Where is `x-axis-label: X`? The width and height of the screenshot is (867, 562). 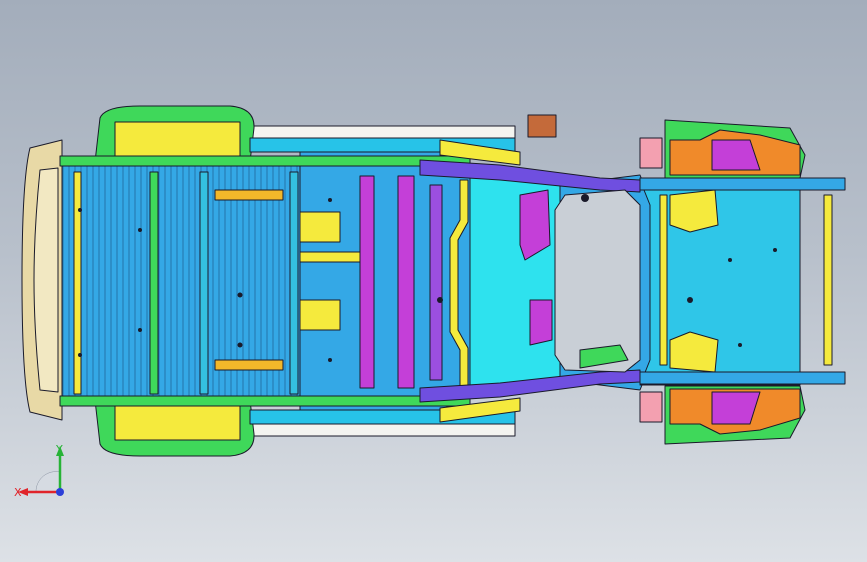
x-axis-label: X is located at coordinates (18, 492).